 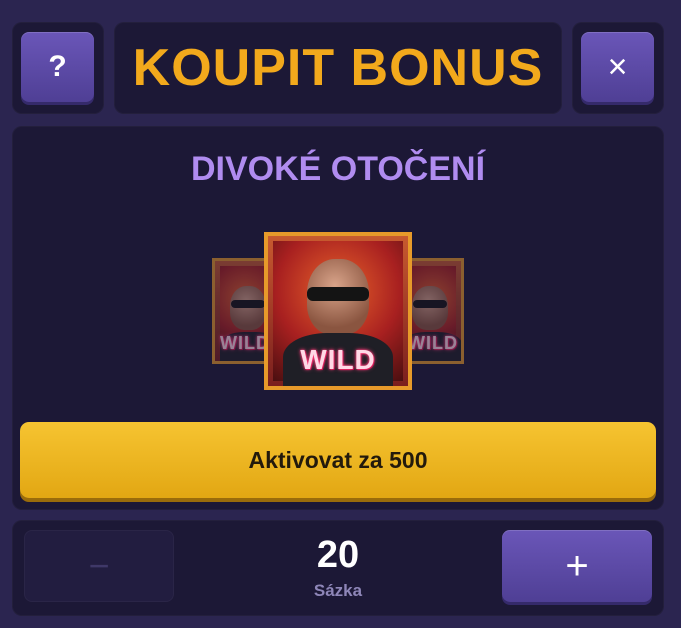 I want to click on minus-icon: −, so click(x=99, y=565).